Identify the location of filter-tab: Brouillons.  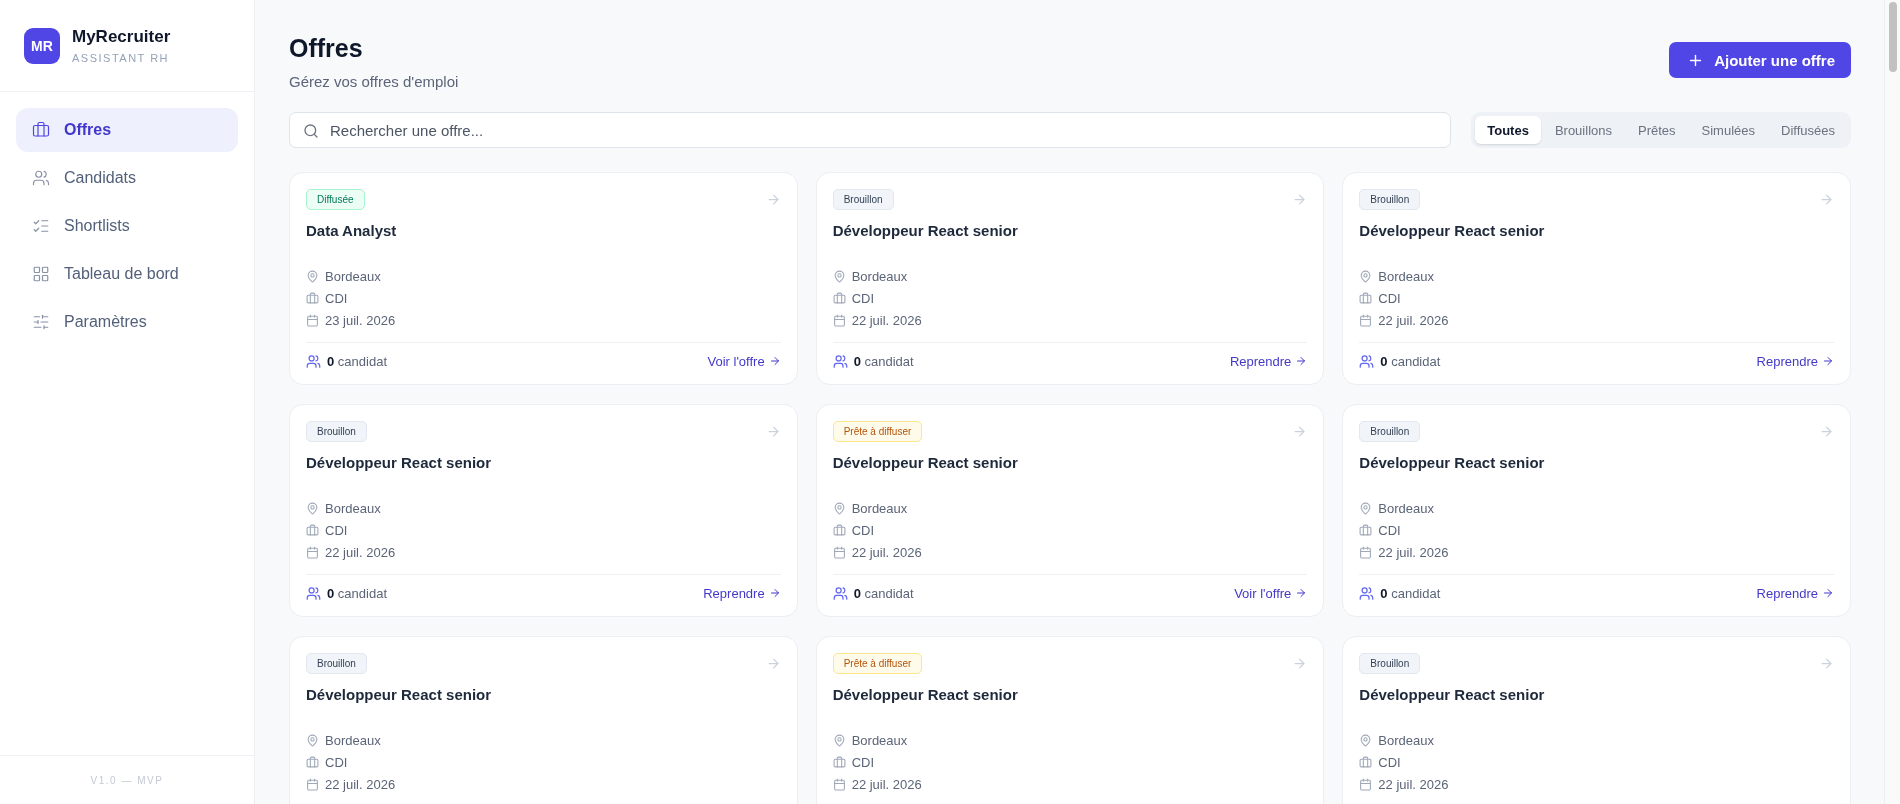
(1583, 130).